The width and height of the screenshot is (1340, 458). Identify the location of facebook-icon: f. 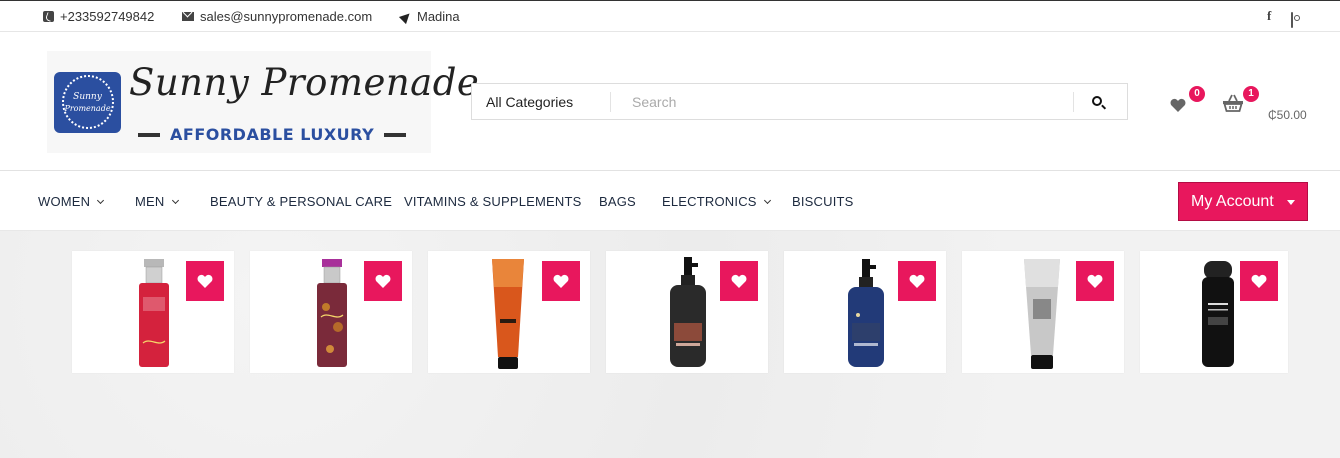
(1269, 16).